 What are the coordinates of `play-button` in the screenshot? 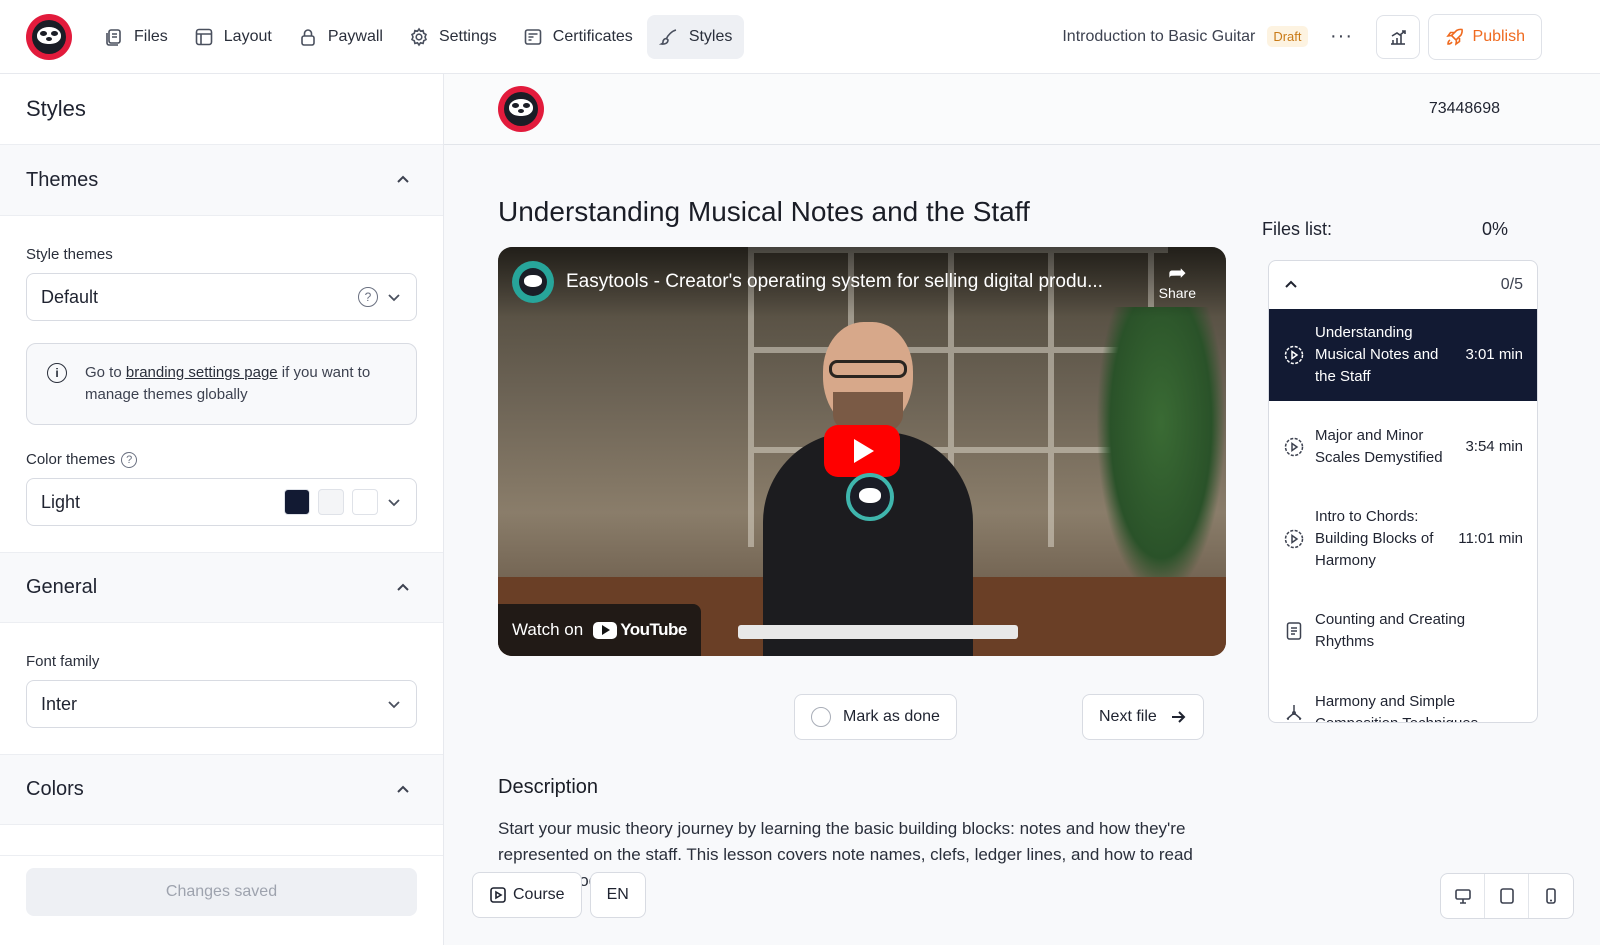 It's located at (862, 451).